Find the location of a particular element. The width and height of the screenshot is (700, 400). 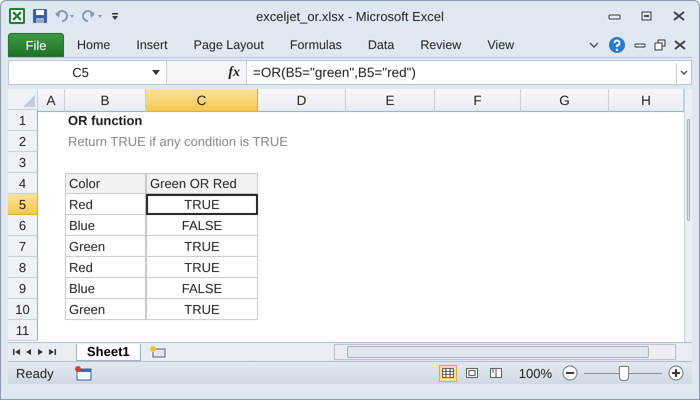

row-header: 11 is located at coordinates (23, 330).